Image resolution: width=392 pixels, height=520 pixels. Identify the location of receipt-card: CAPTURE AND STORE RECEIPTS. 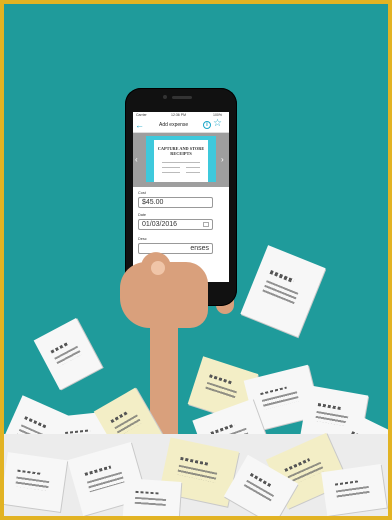
(181, 159).